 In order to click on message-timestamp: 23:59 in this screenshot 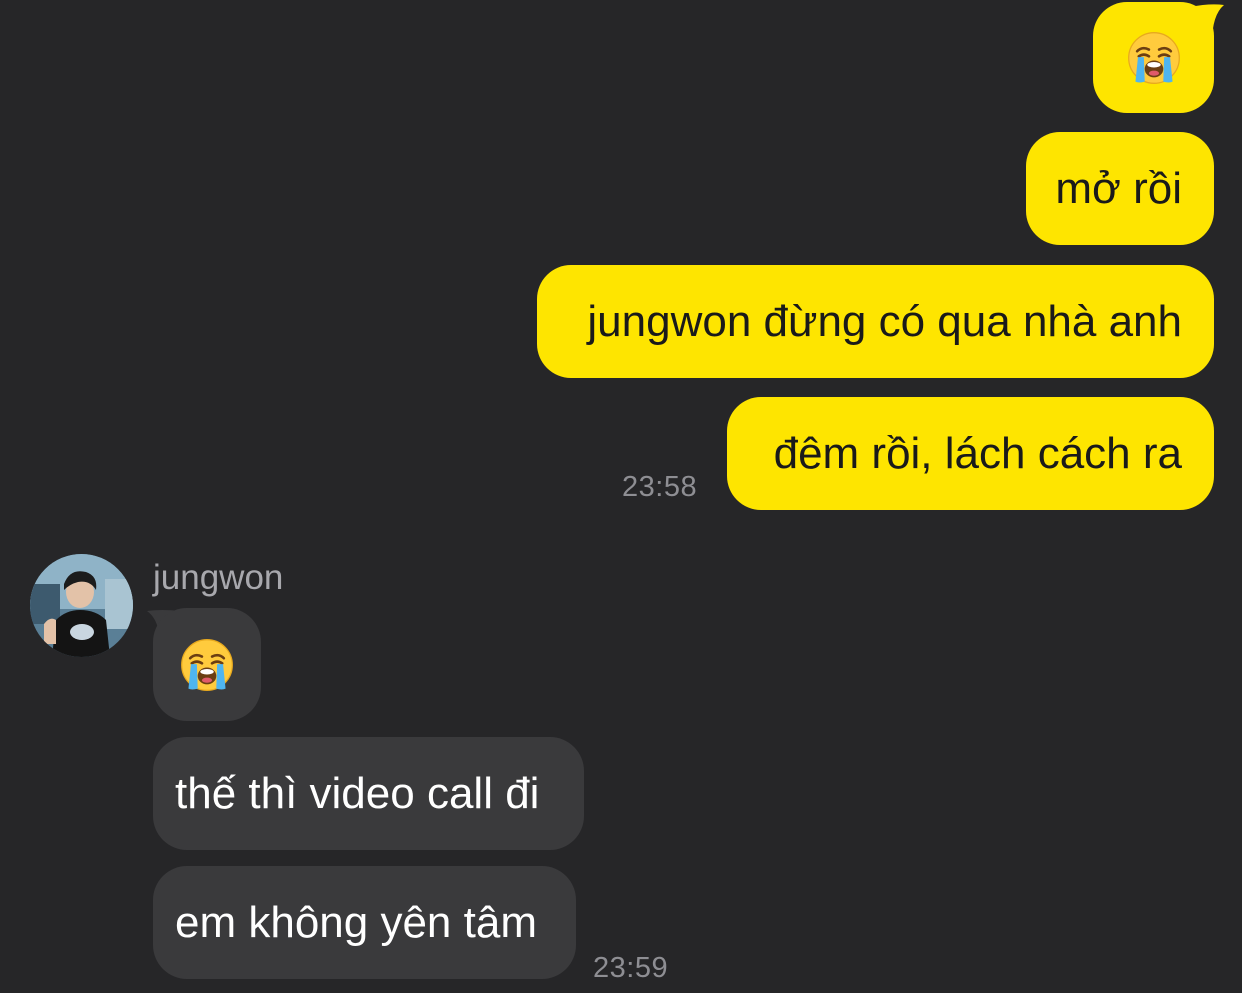, I will do `click(631, 968)`.